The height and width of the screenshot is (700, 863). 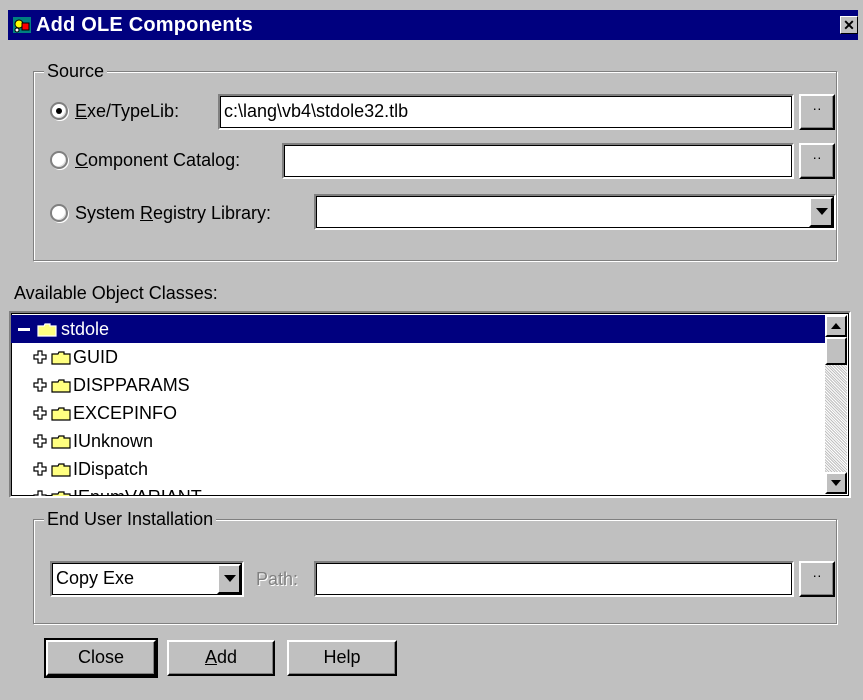 What do you see at coordinates (144, 25) in the screenshot?
I see `window-title: Add OLE Components` at bounding box center [144, 25].